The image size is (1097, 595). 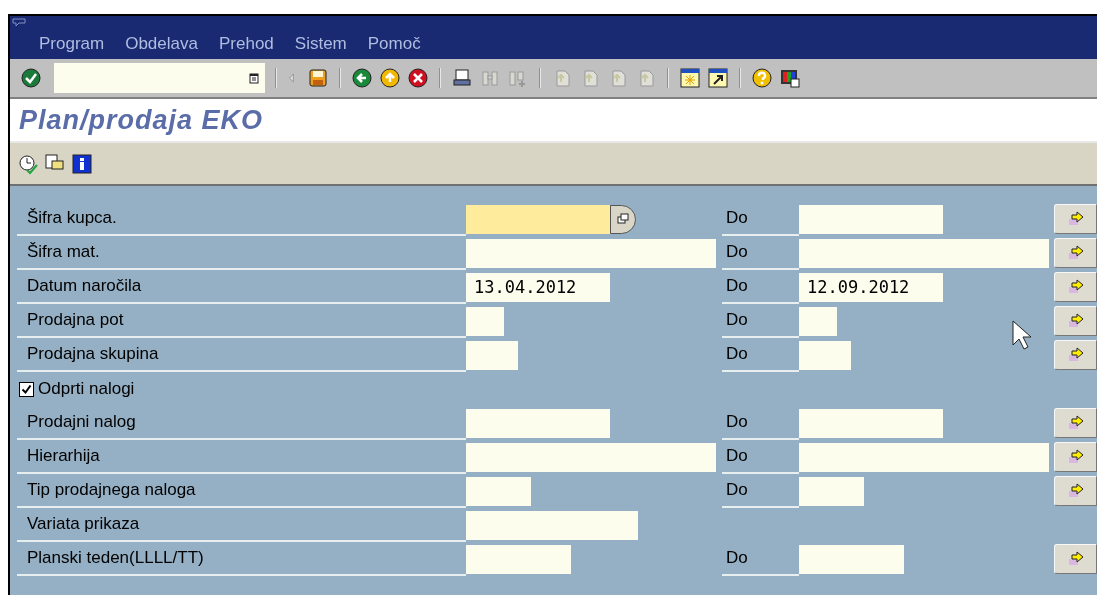 I want to click on save-icon, so click(x=318, y=78).